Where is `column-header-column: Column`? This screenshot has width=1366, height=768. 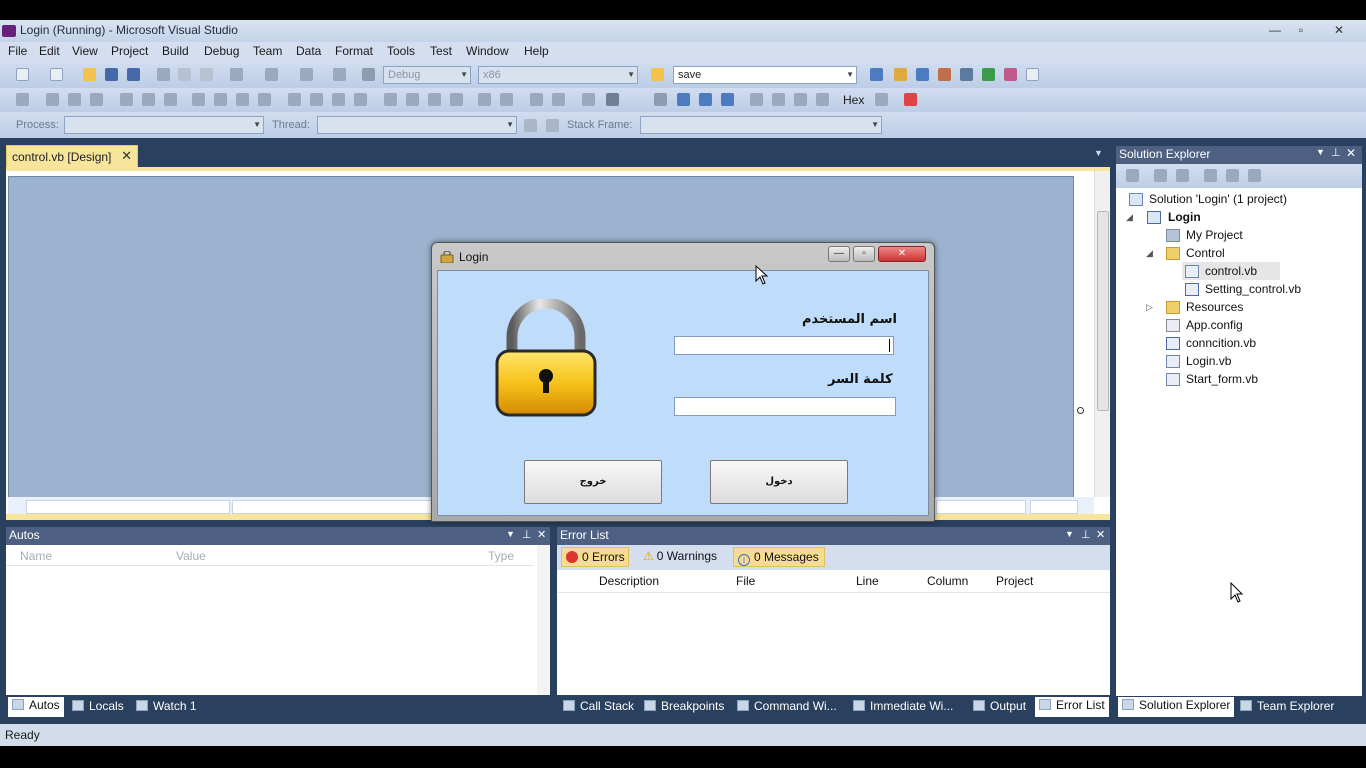
column-header-column: Column is located at coordinates (947, 581).